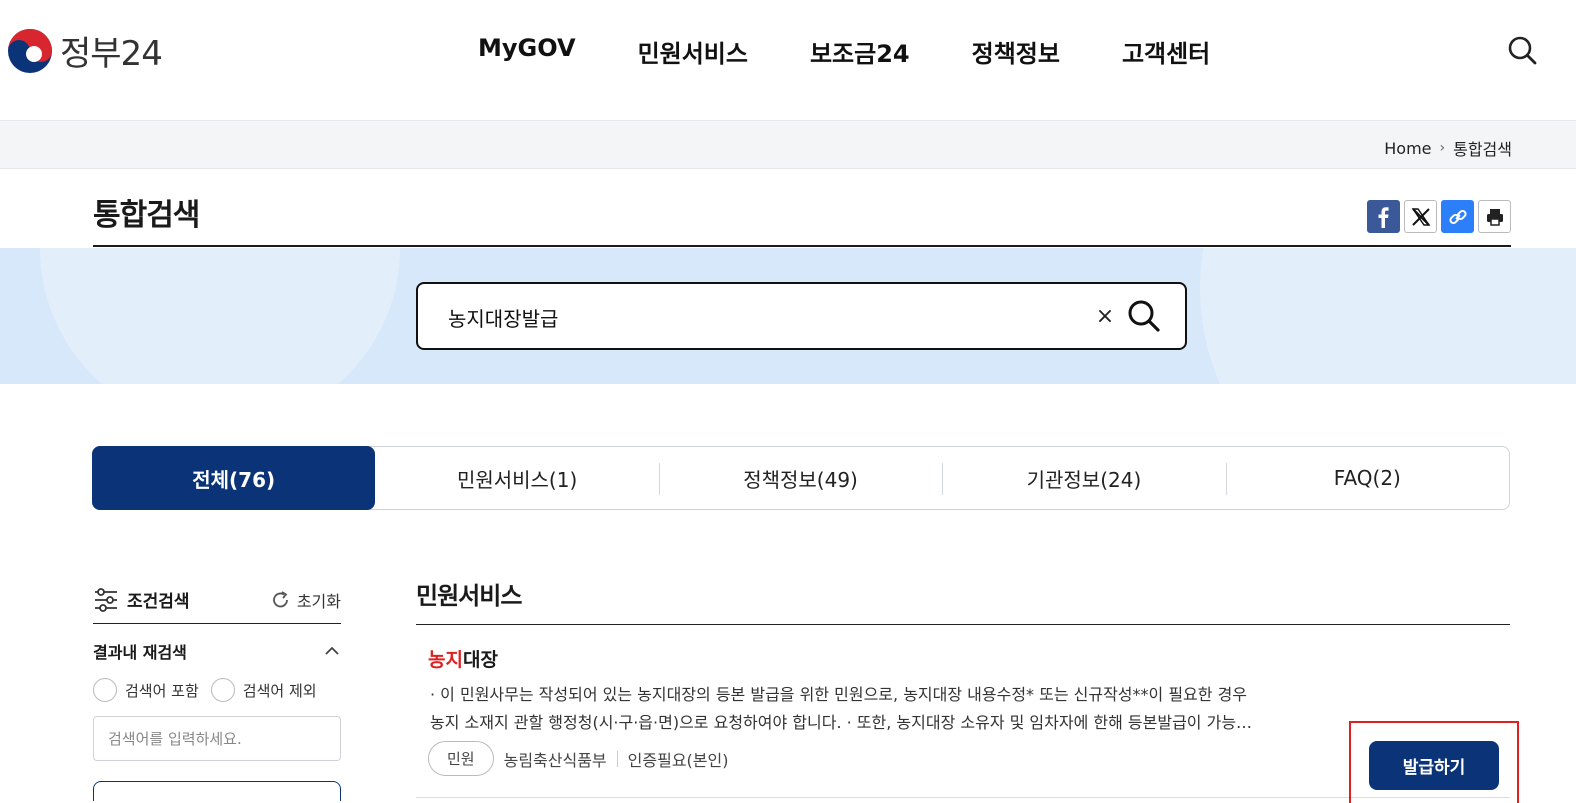 This screenshot has height=803, width=1576. I want to click on refresh-icon, so click(280, 598).